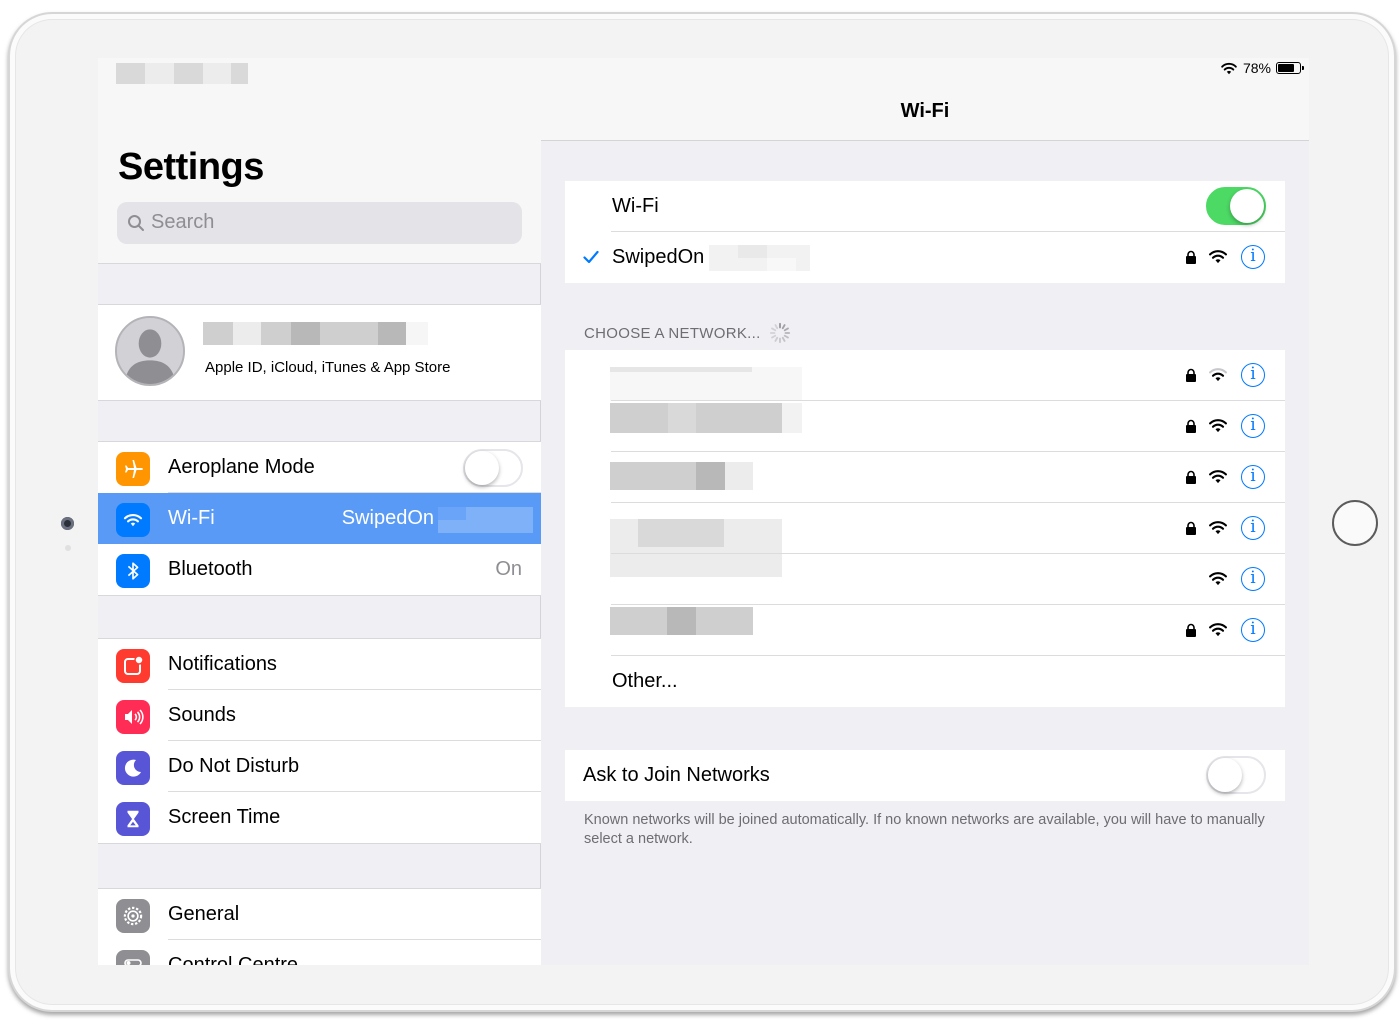  Describe the element at coordinates (925, 206) in the screenshot. I see `wifi-toggle-row: Wi-Fi` at that location.